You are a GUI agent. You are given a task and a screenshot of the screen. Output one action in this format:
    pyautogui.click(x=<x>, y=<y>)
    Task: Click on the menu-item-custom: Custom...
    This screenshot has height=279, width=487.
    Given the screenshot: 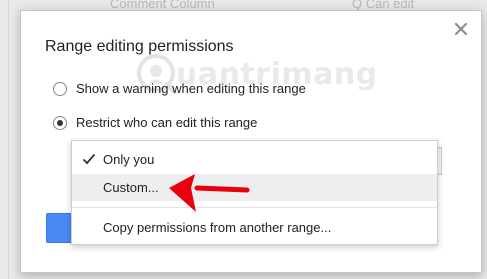 What is the action you would take?
    pyautogui.click(x=254, y=187)
    